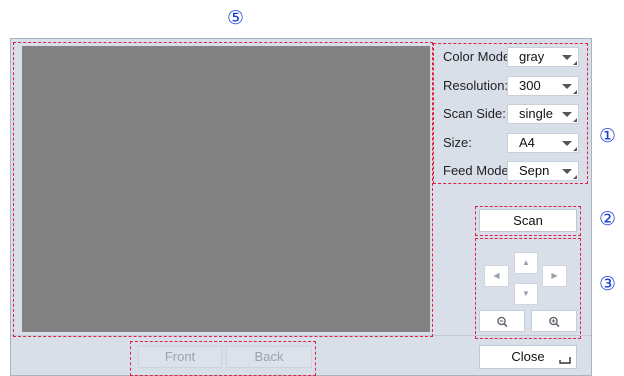 Image resolution: width=624 pixels, height=376 pixels. Describe the element at coordinates (180, 357) in the screenshot. I see `front-button: Front` at that location.